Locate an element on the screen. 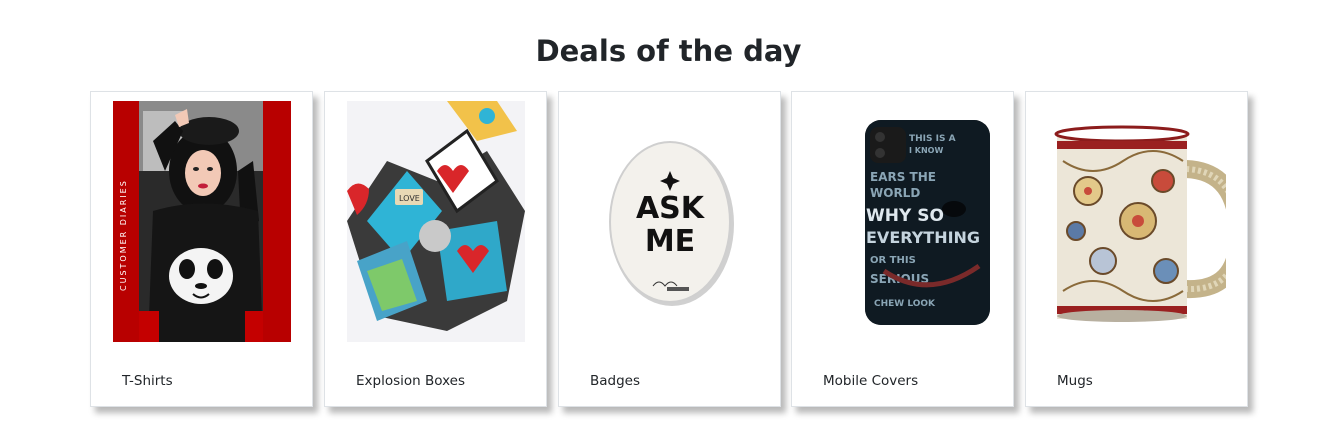 This screenshot has height=421, width=1337. product-card-tshirts: CUSTOMER DIARIES T-Shirts is located at coordinates (201, 249).